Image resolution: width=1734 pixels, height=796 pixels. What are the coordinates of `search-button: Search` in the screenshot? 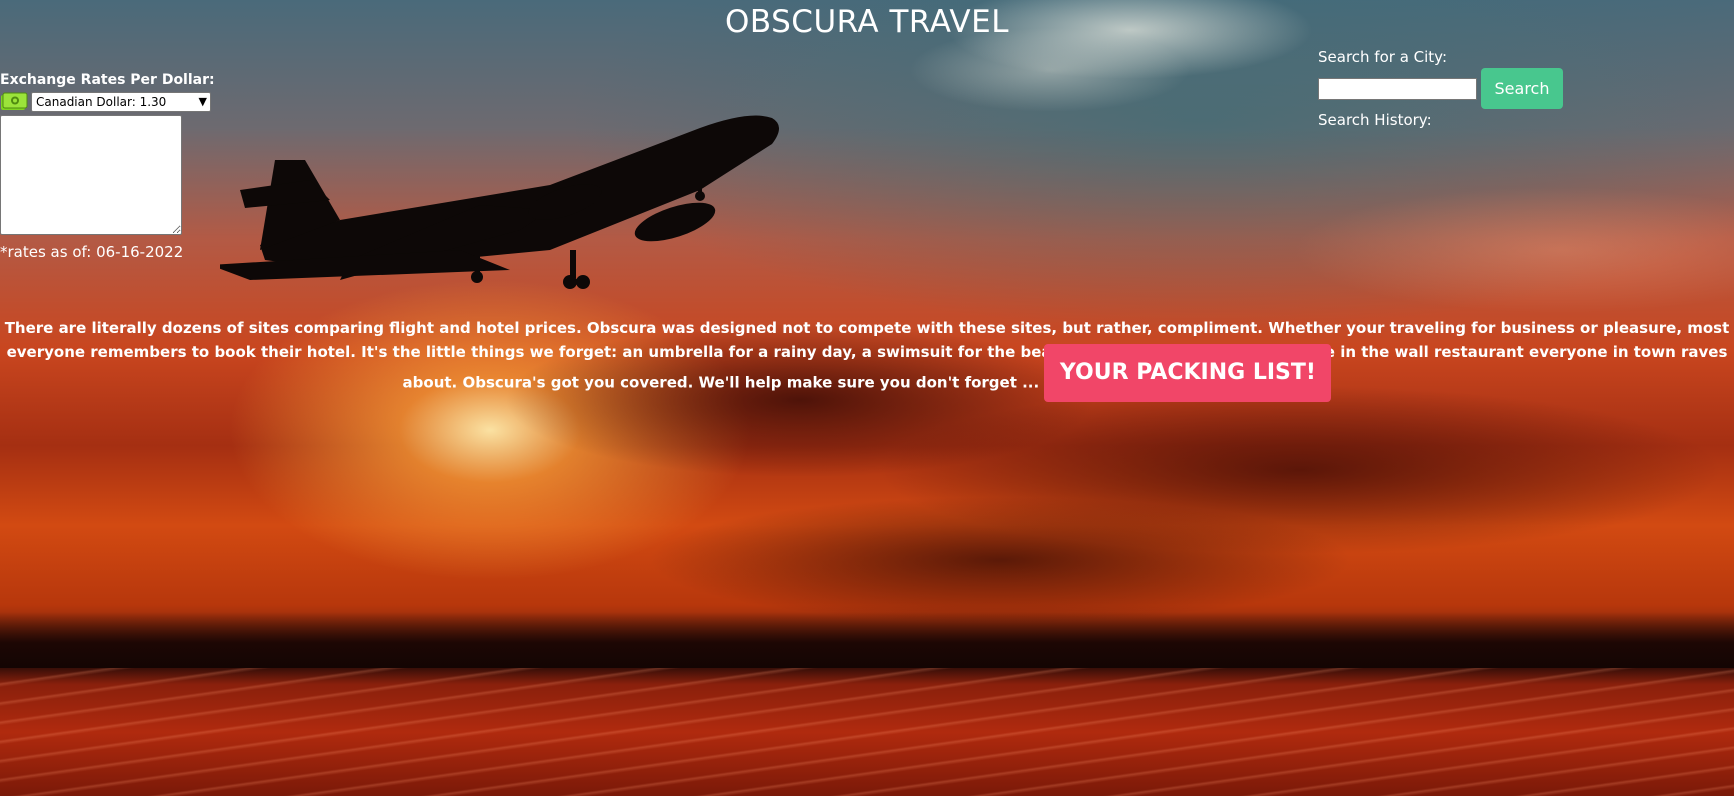 It's located at (1522, 88).